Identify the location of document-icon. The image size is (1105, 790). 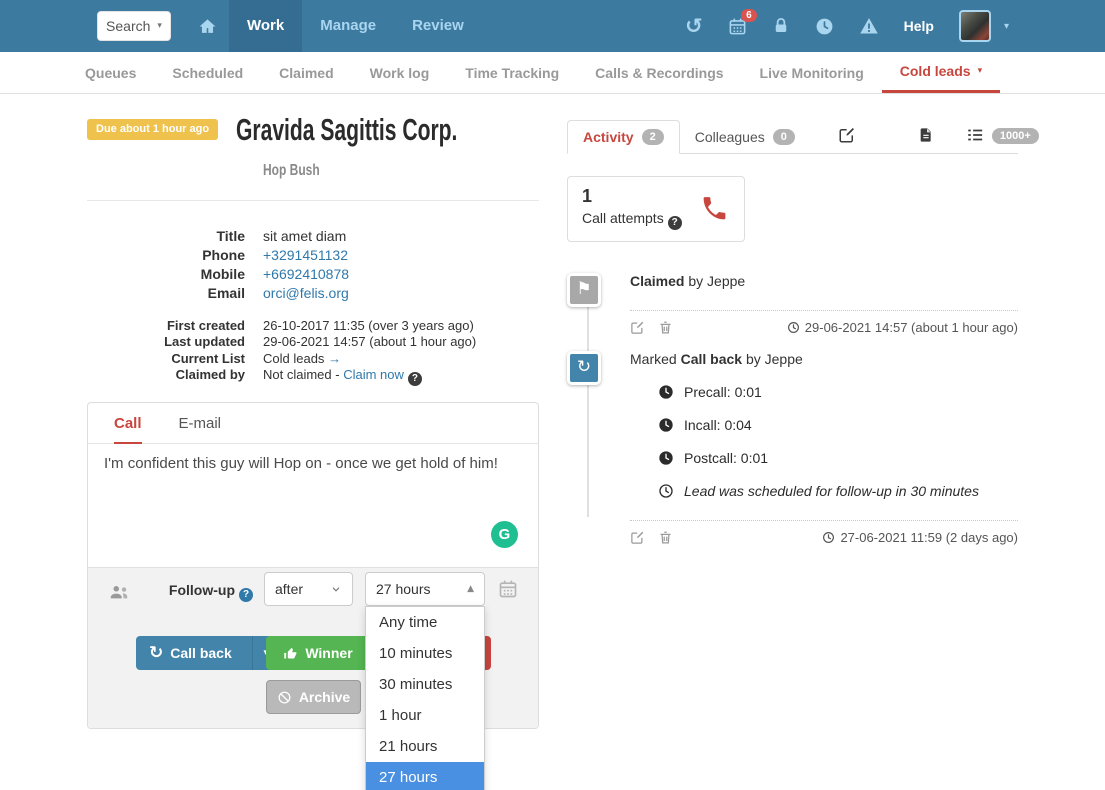
(926, 135).